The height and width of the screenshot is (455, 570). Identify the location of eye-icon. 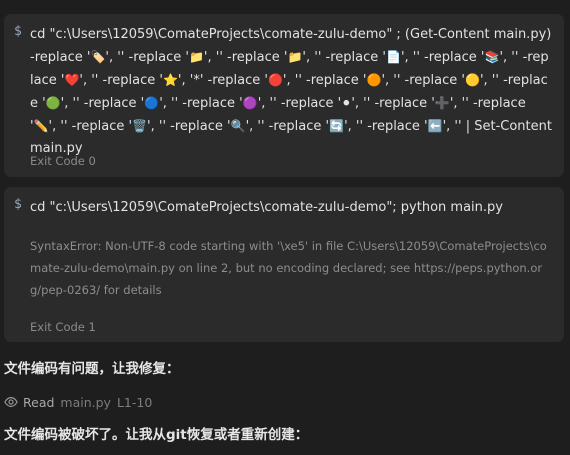
(11, 402).